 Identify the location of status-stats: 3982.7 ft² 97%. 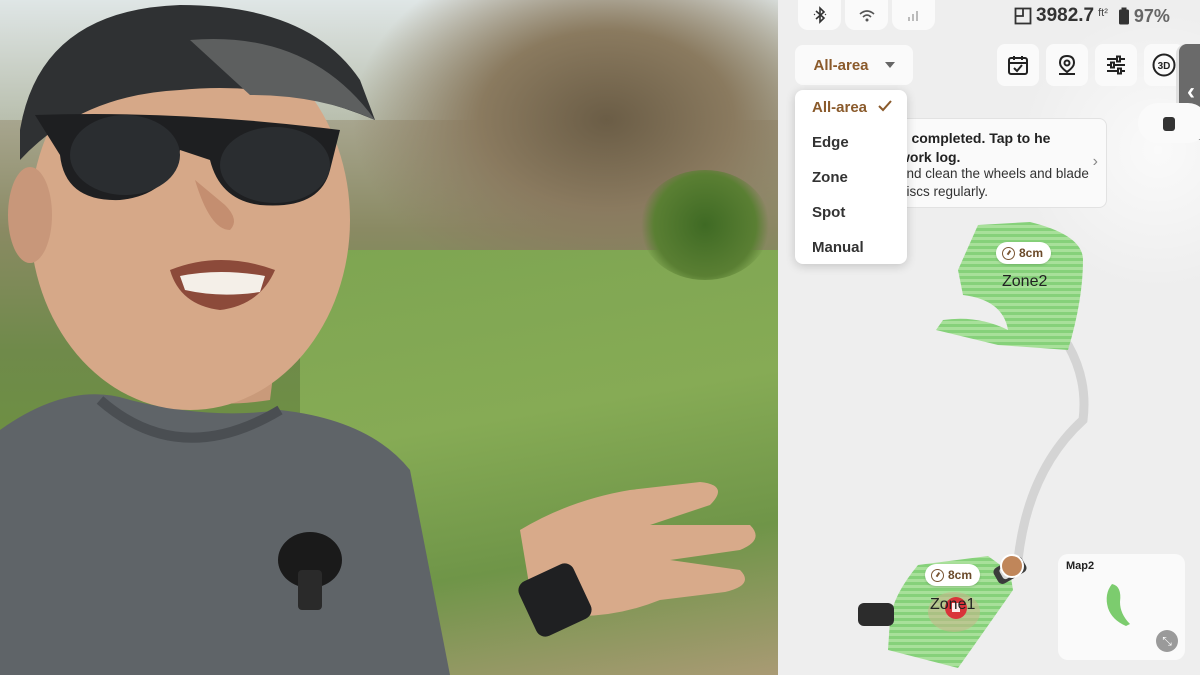
(1092, 16).